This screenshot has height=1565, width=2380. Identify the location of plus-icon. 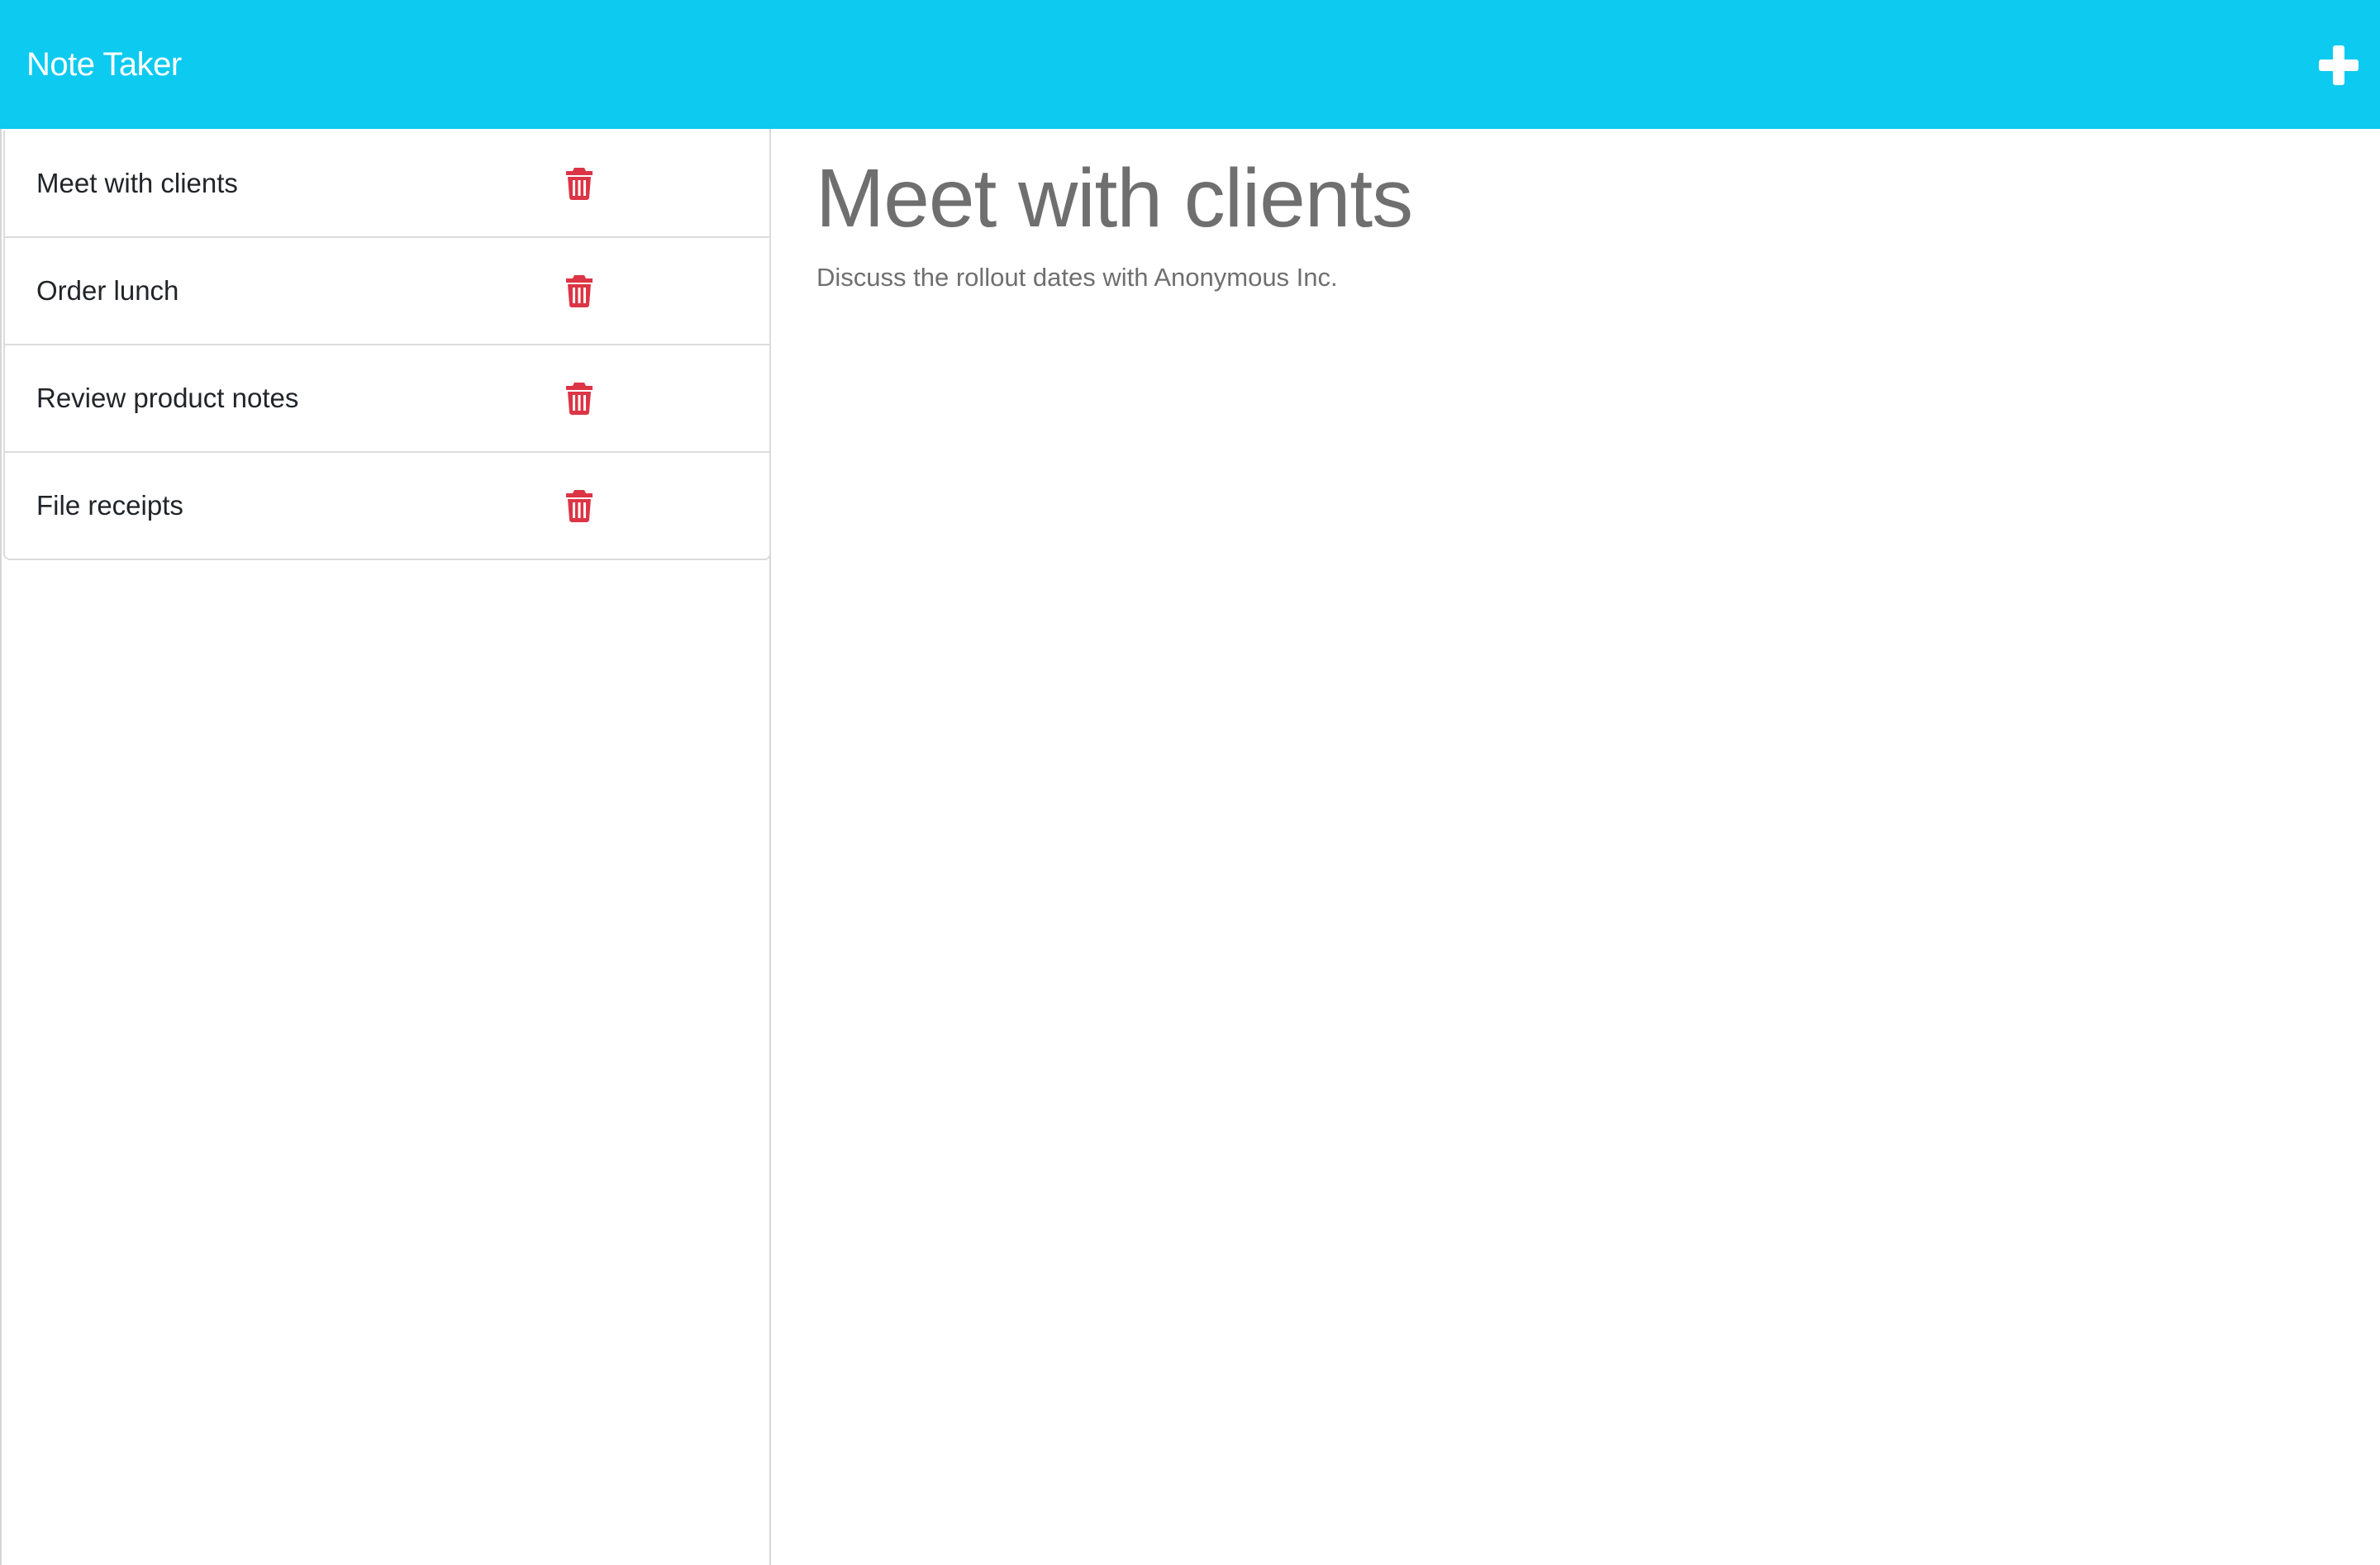
(2339, 65).